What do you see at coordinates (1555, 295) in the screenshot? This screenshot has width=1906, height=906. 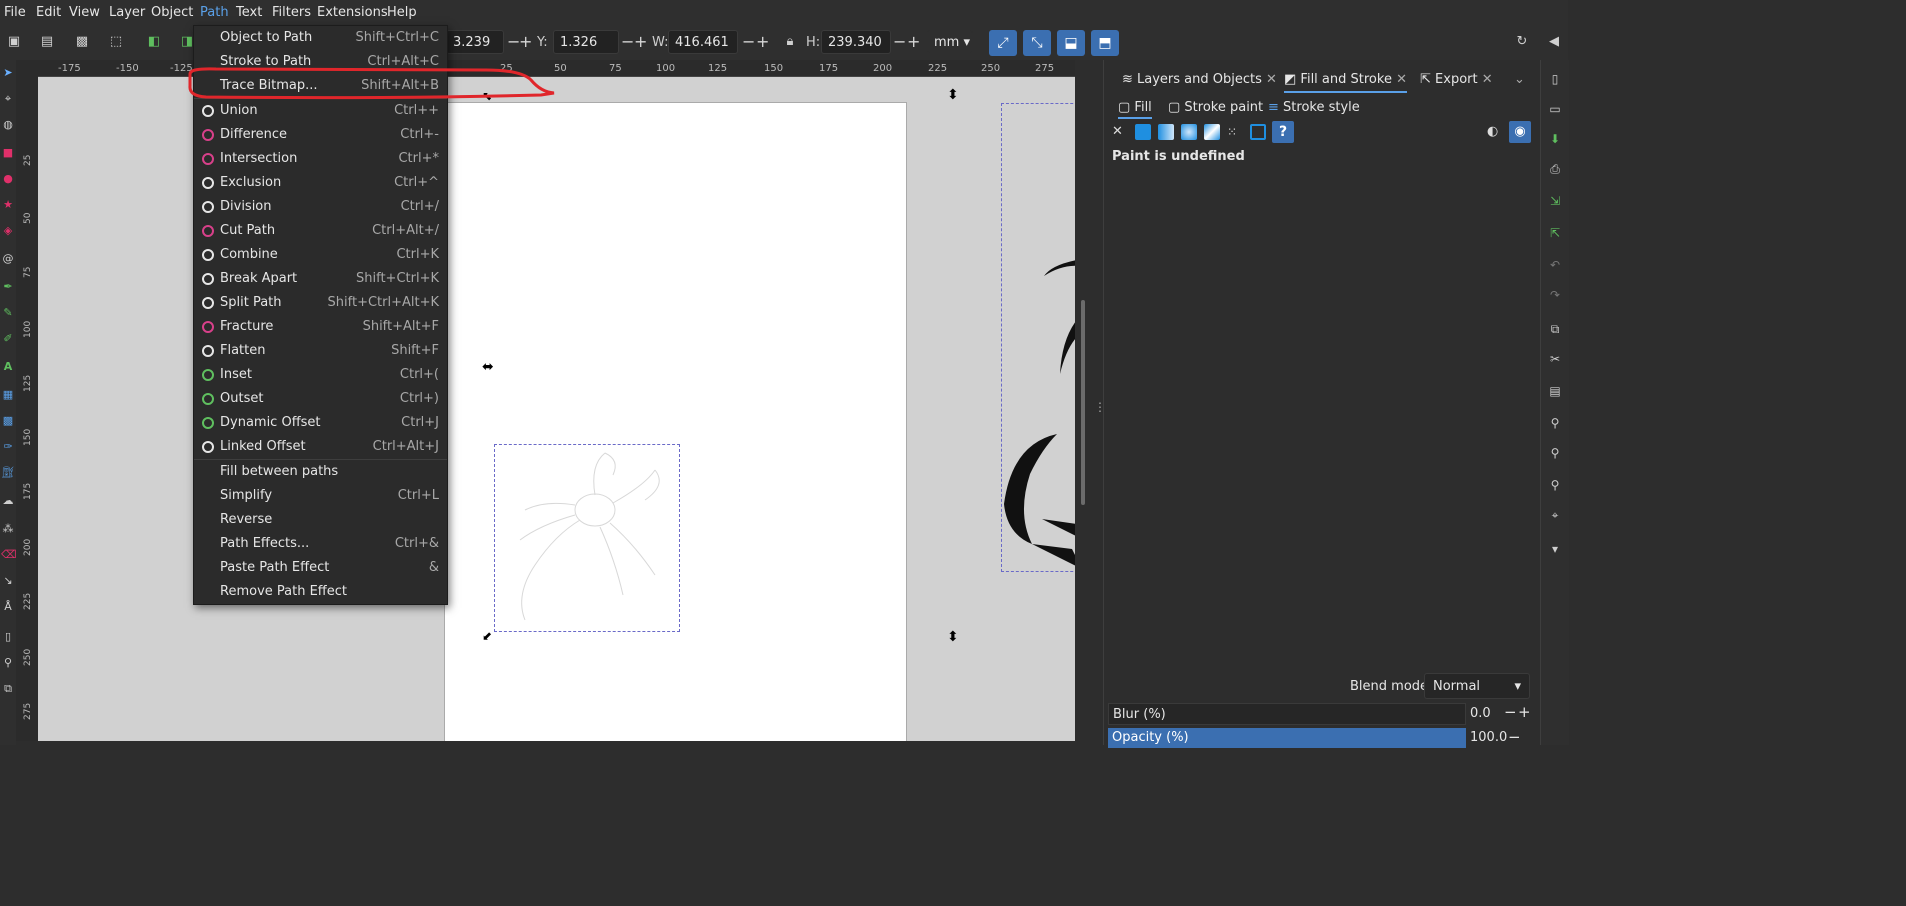 I see `redo-icon: ↷` at bounding box center [1555, 295].